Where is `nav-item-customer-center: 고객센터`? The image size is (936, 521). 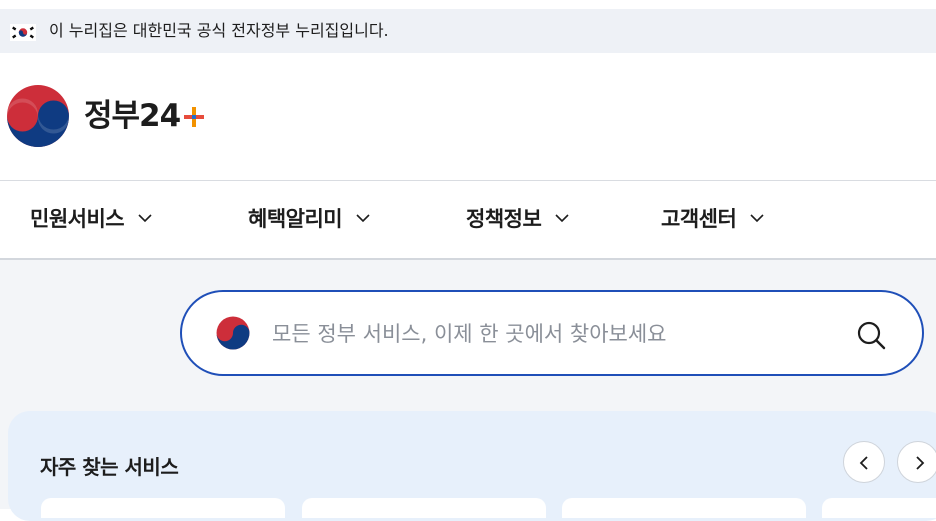 nav-item-customer-center: 고객센터 is located at coordinates (713, 218).